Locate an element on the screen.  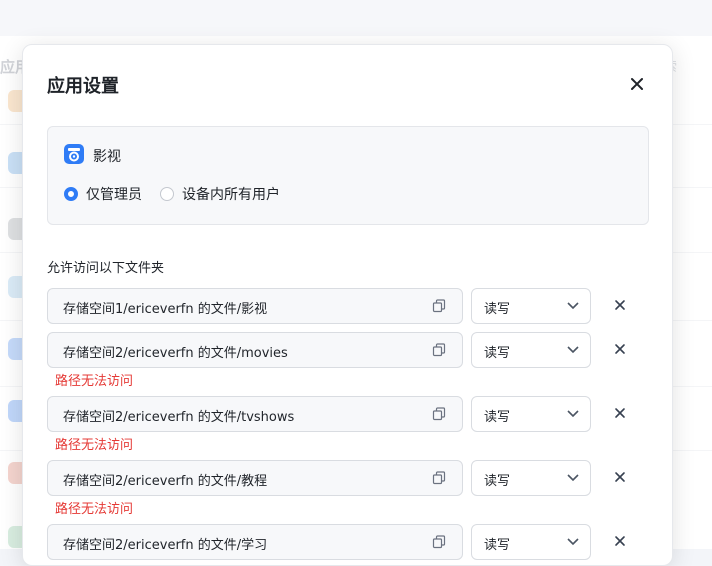
folder-row: 存储空间2/ericeverfn 的文件/tvshows 读写 路径无法访问 is located at coordinates (347, 424).